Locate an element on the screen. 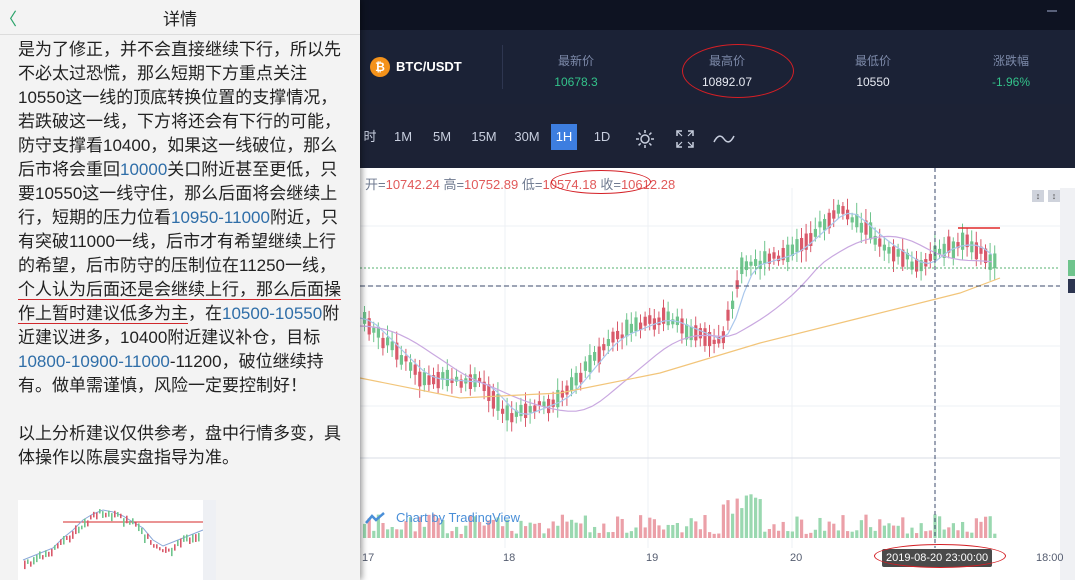 The height and width of the screenshot is (580, 1075). divider is located at coordinates (502, 67).